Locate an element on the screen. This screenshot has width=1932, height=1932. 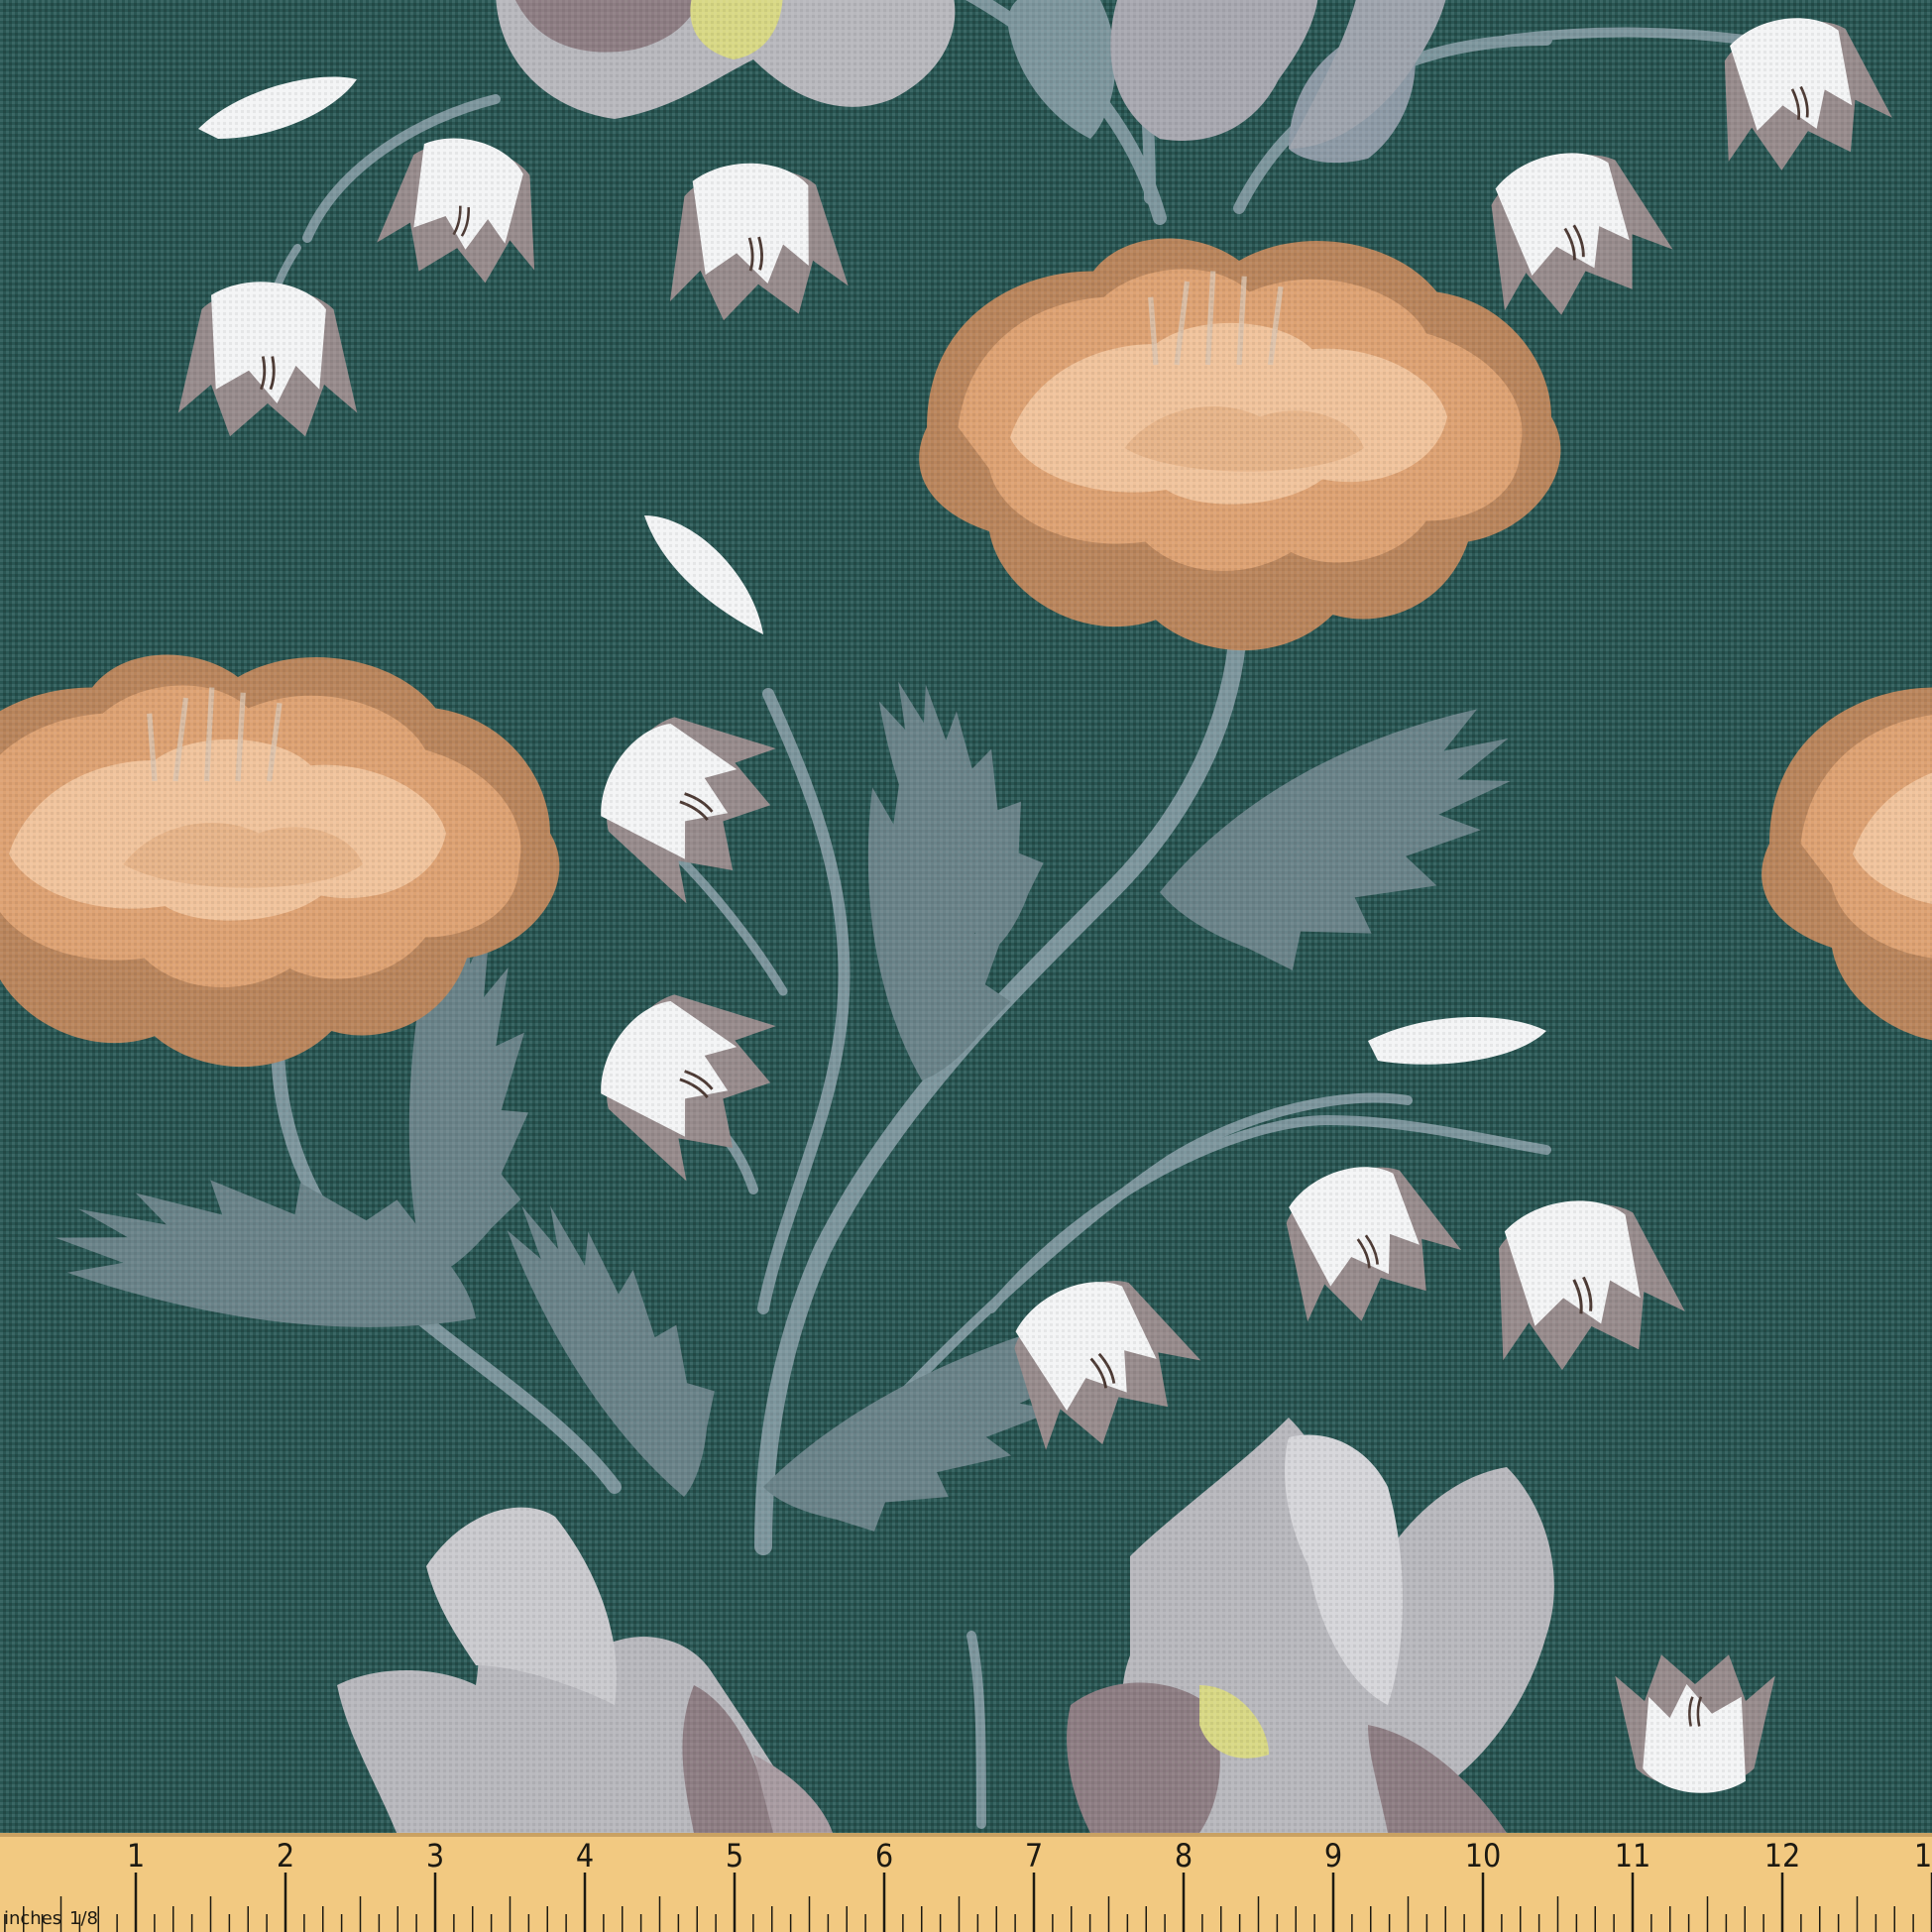
ruler-number: 11 is located at coordinates (1633, 1856).